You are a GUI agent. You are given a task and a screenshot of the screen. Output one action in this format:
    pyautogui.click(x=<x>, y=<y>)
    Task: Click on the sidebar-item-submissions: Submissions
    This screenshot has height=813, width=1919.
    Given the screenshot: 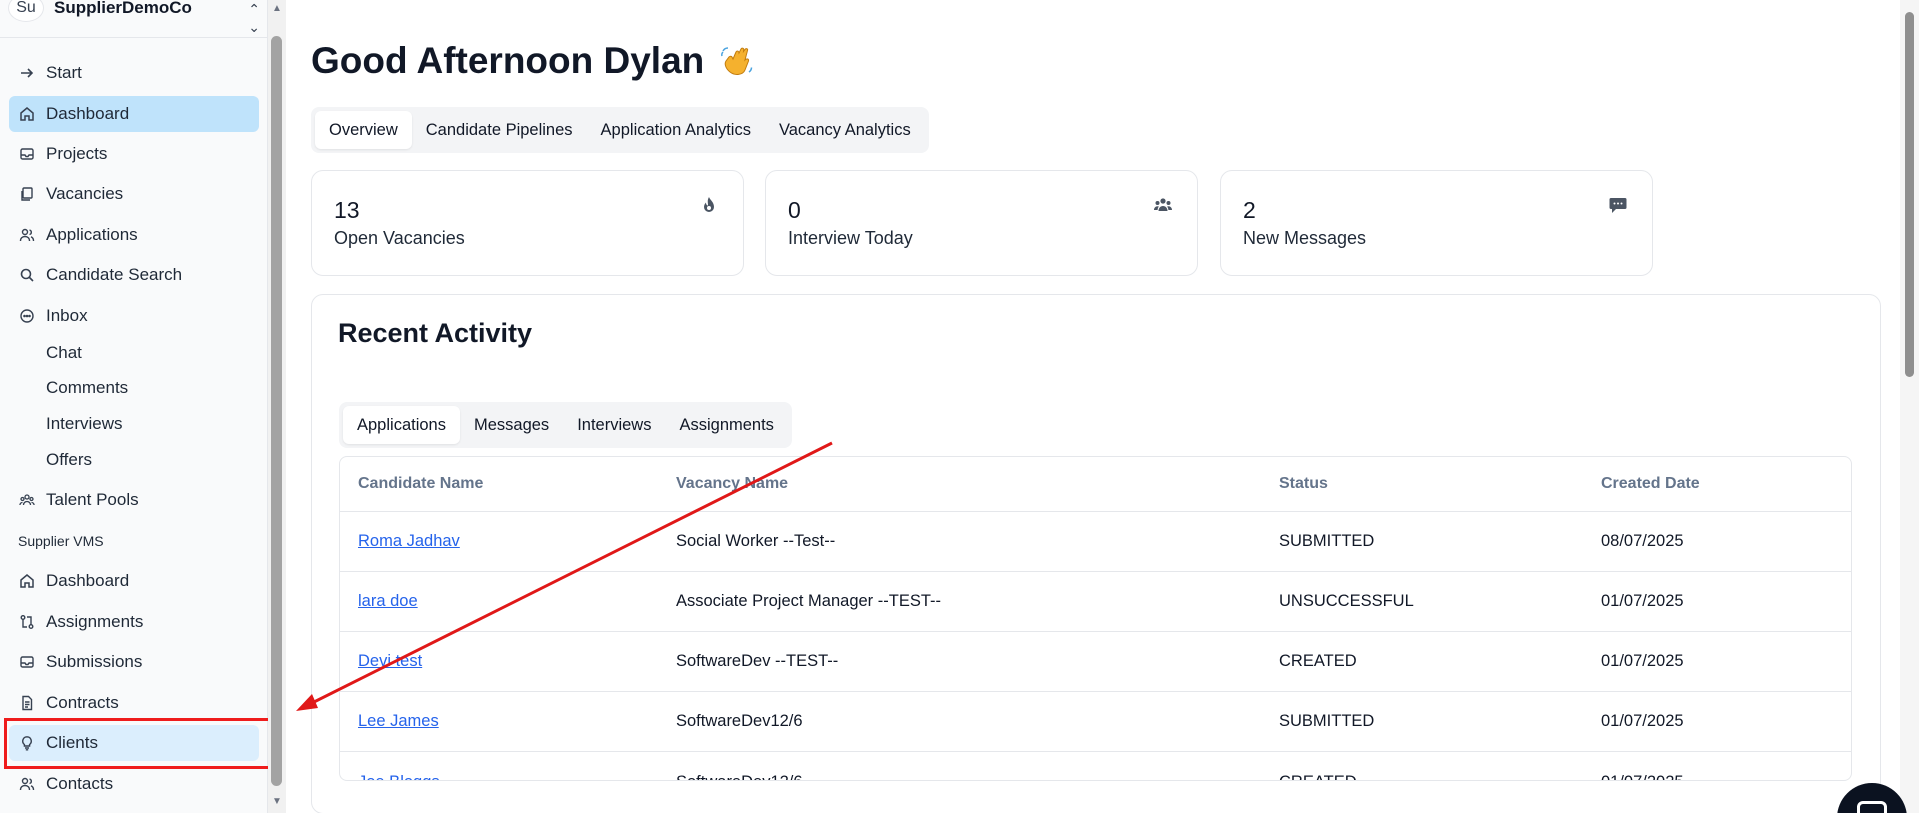 What is the action you would take?
    pyautogui.click(x=134, y=662)
    